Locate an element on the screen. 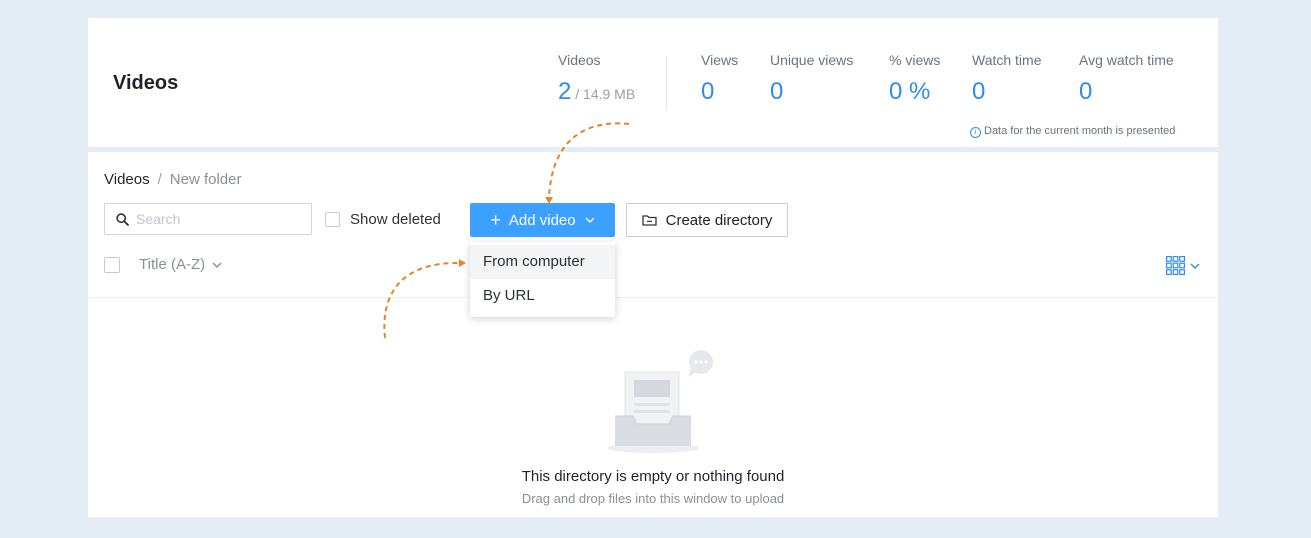 The image size is (1311, 538). stats-note: i Data for the current month is presented is located at coordinates (1072, 131).